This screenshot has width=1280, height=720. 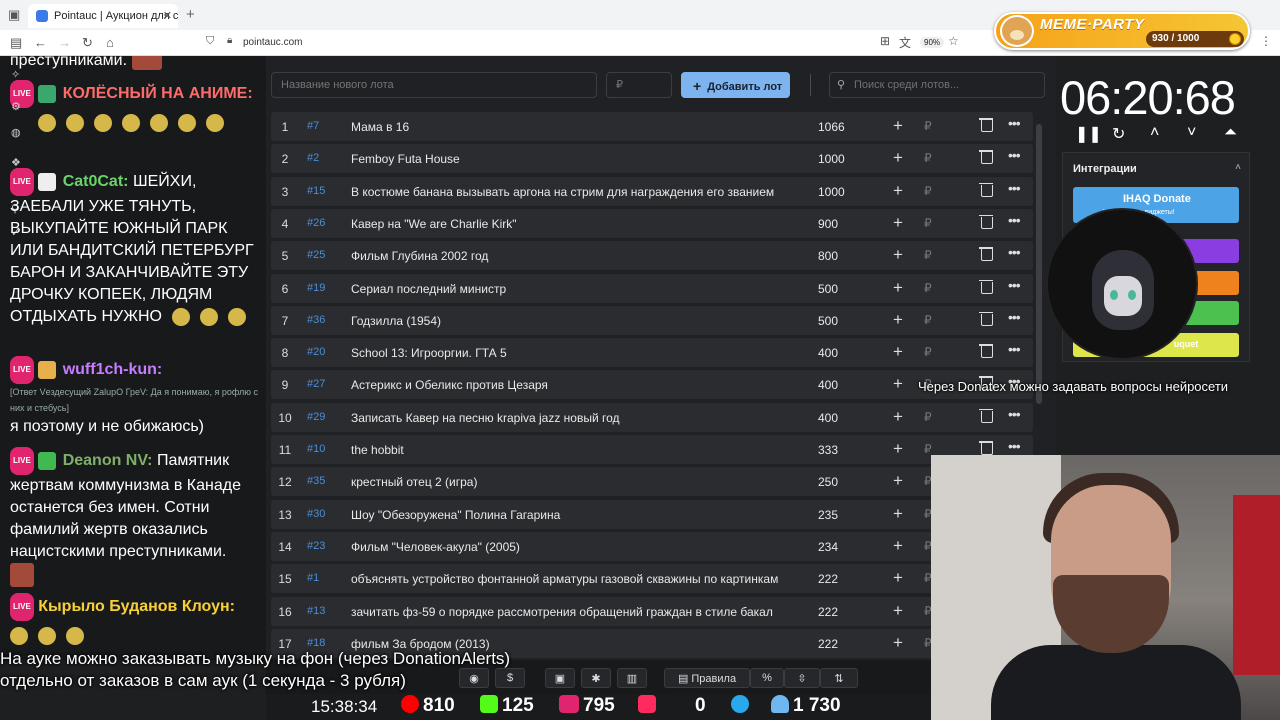 I want to click on lot-row: 6 #19 Сериал последний министр 500 + ₽ •••, so click(x=652, y=288).